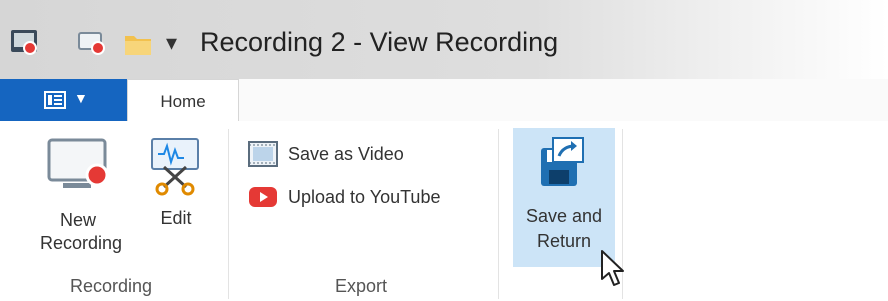 The image size is (888, 301). I want to click on new-recording-label-1: New, so click(77, 220).